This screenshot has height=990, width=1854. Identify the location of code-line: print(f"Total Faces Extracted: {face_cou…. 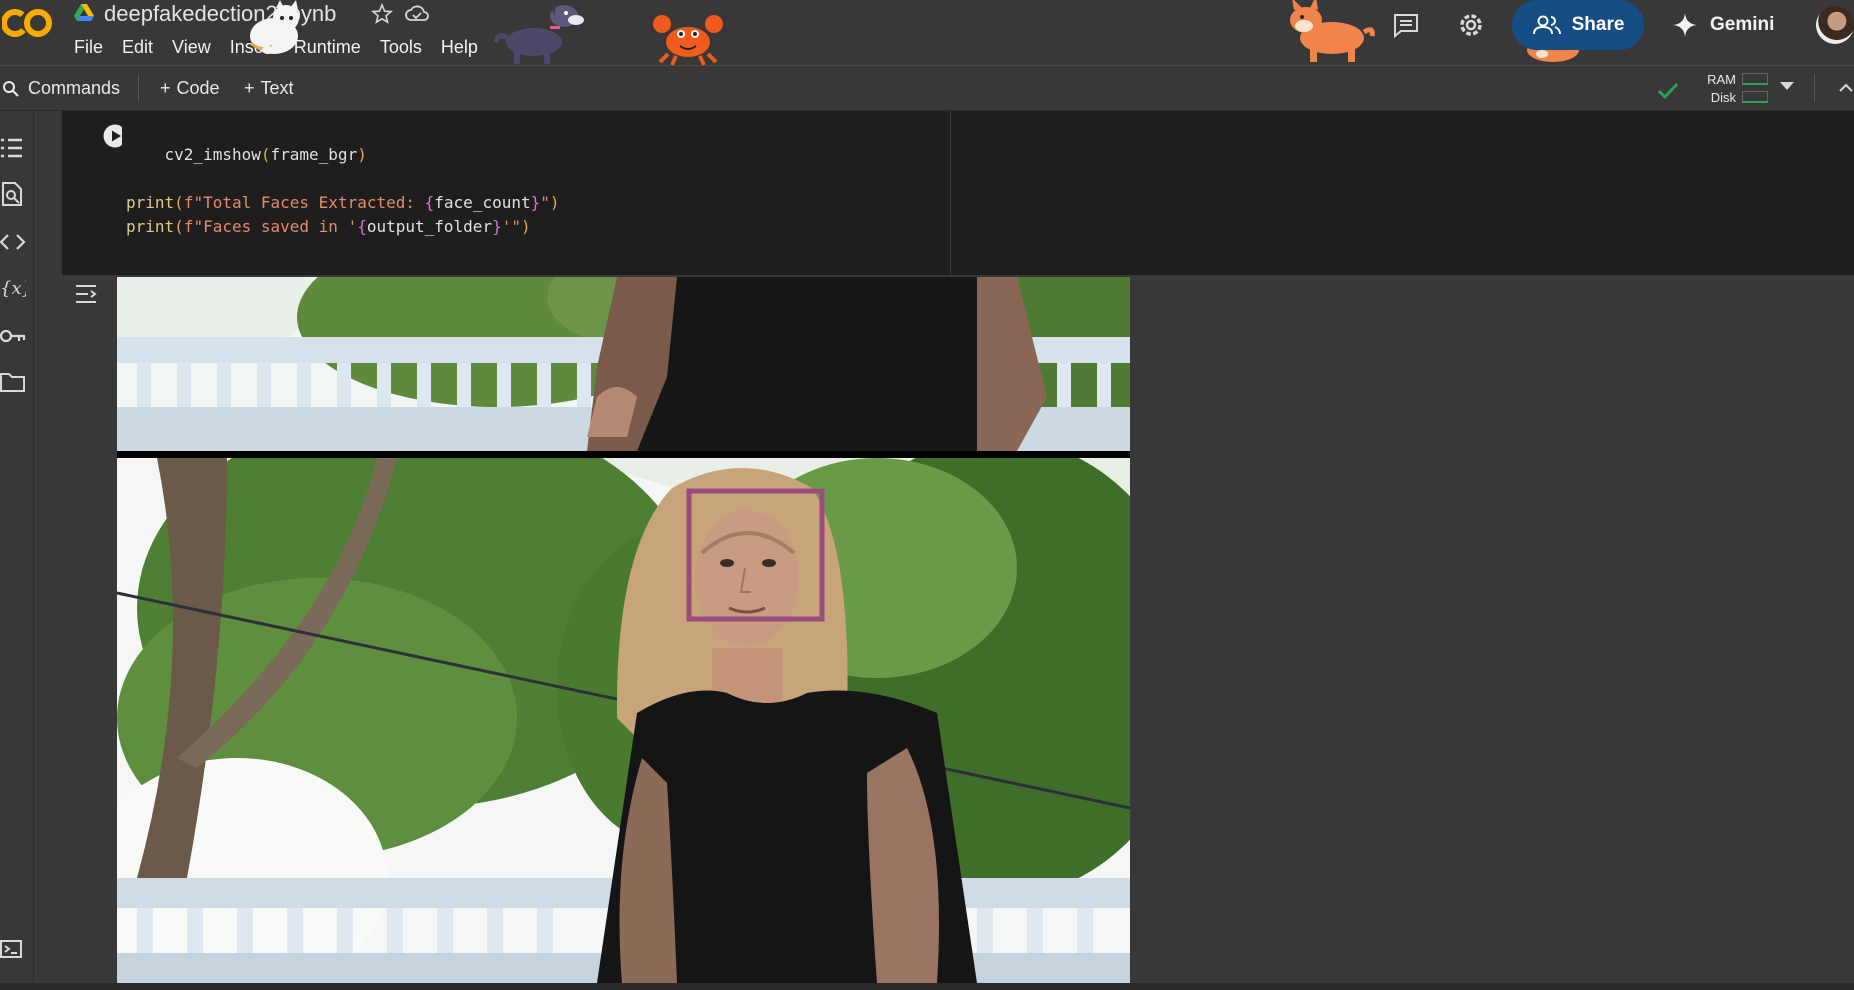
(536, 203).